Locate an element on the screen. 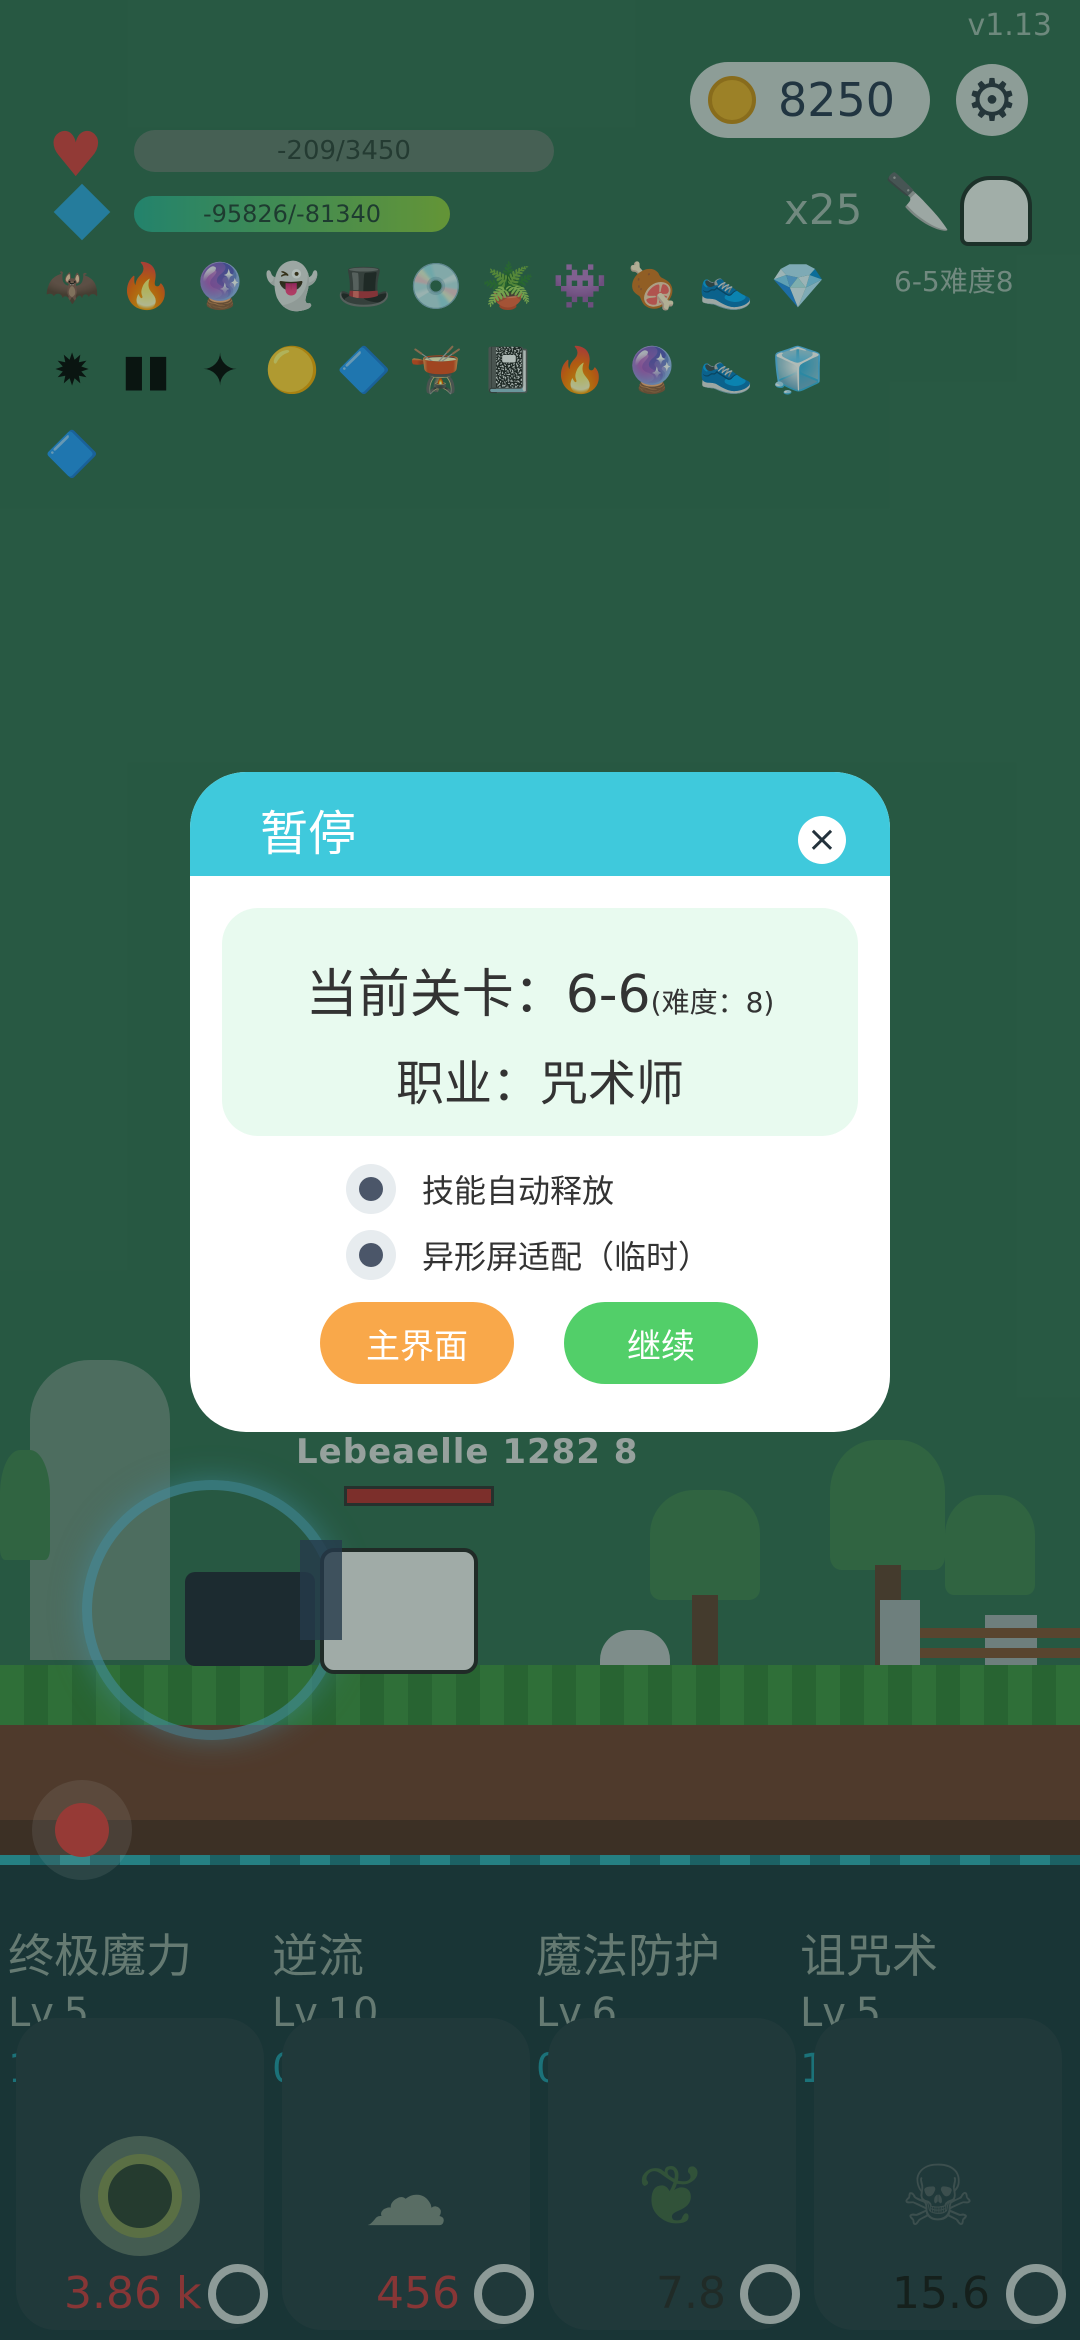 Image resolution: width=1080 pixels, height=2340 pixels. close-button: × is located at coordinates (822, 840).